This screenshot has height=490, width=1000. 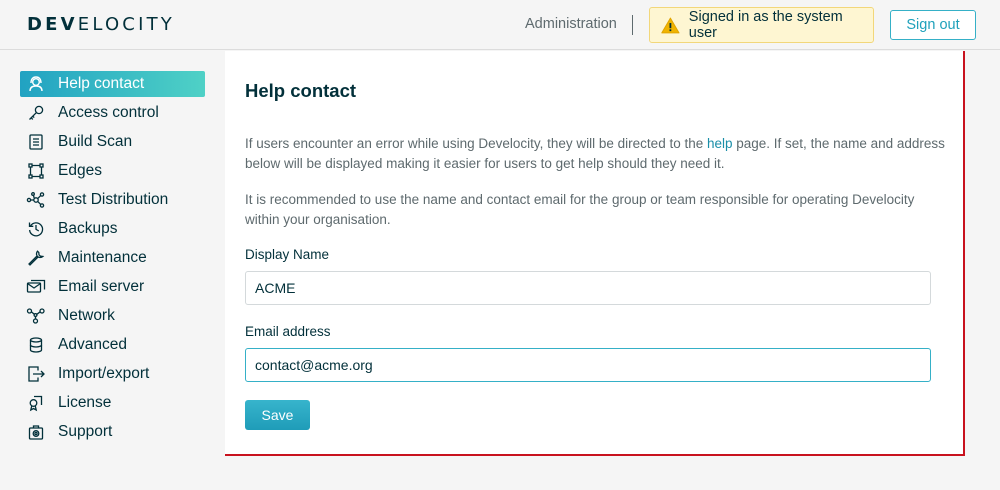 What do you see at coordinates (36, 316) in the screenshot?
I see `network-icon` at bounding box center [36, 316].